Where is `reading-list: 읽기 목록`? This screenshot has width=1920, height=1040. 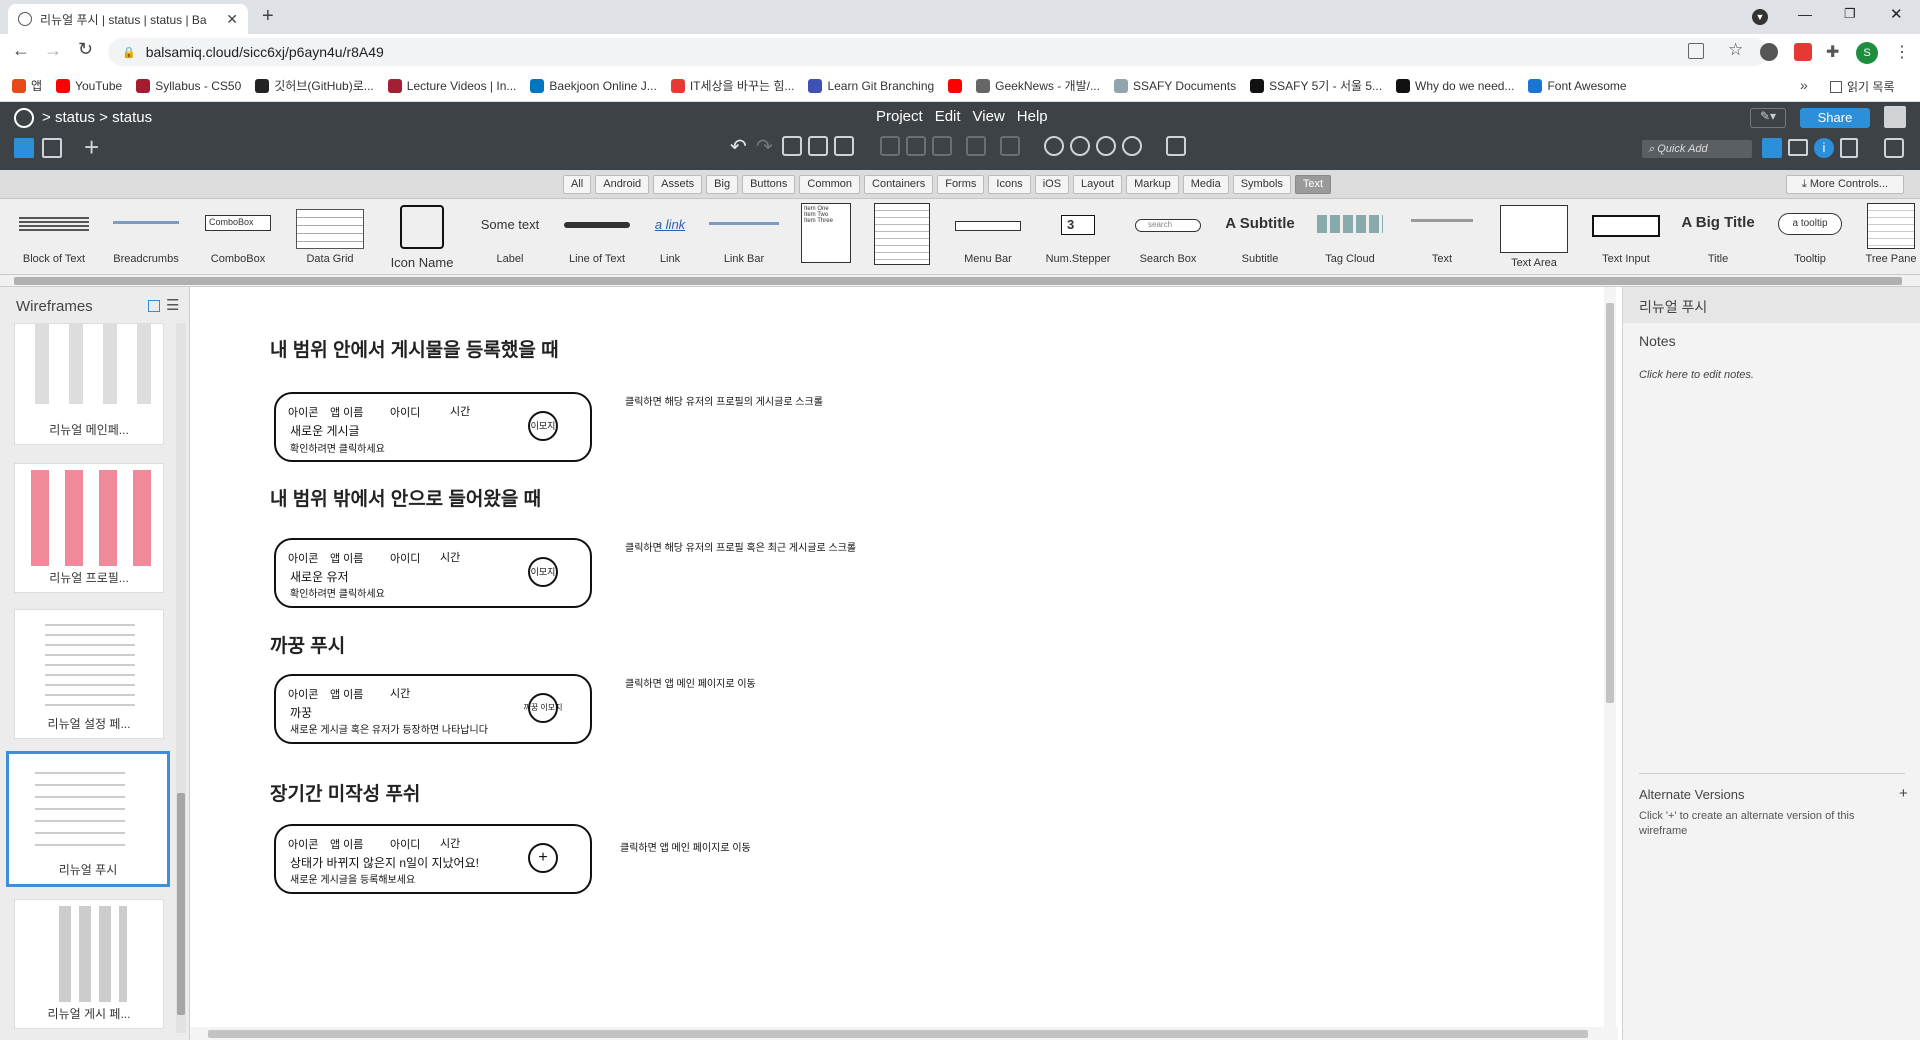 reading-list: 읽기 목록 is located at coordinates (1862, 86).